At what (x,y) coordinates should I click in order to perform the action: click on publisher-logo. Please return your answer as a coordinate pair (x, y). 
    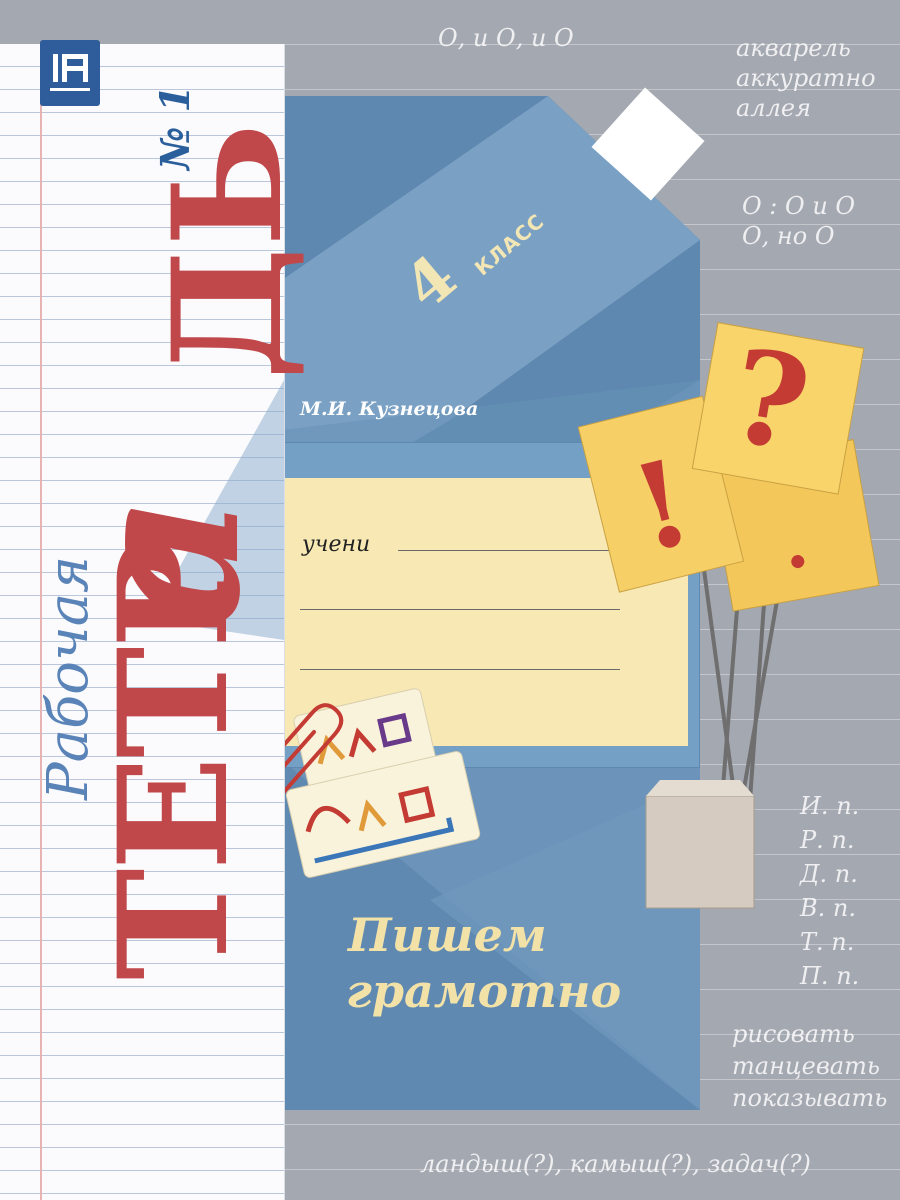
    Looking at the image, I should click on (70, 73).